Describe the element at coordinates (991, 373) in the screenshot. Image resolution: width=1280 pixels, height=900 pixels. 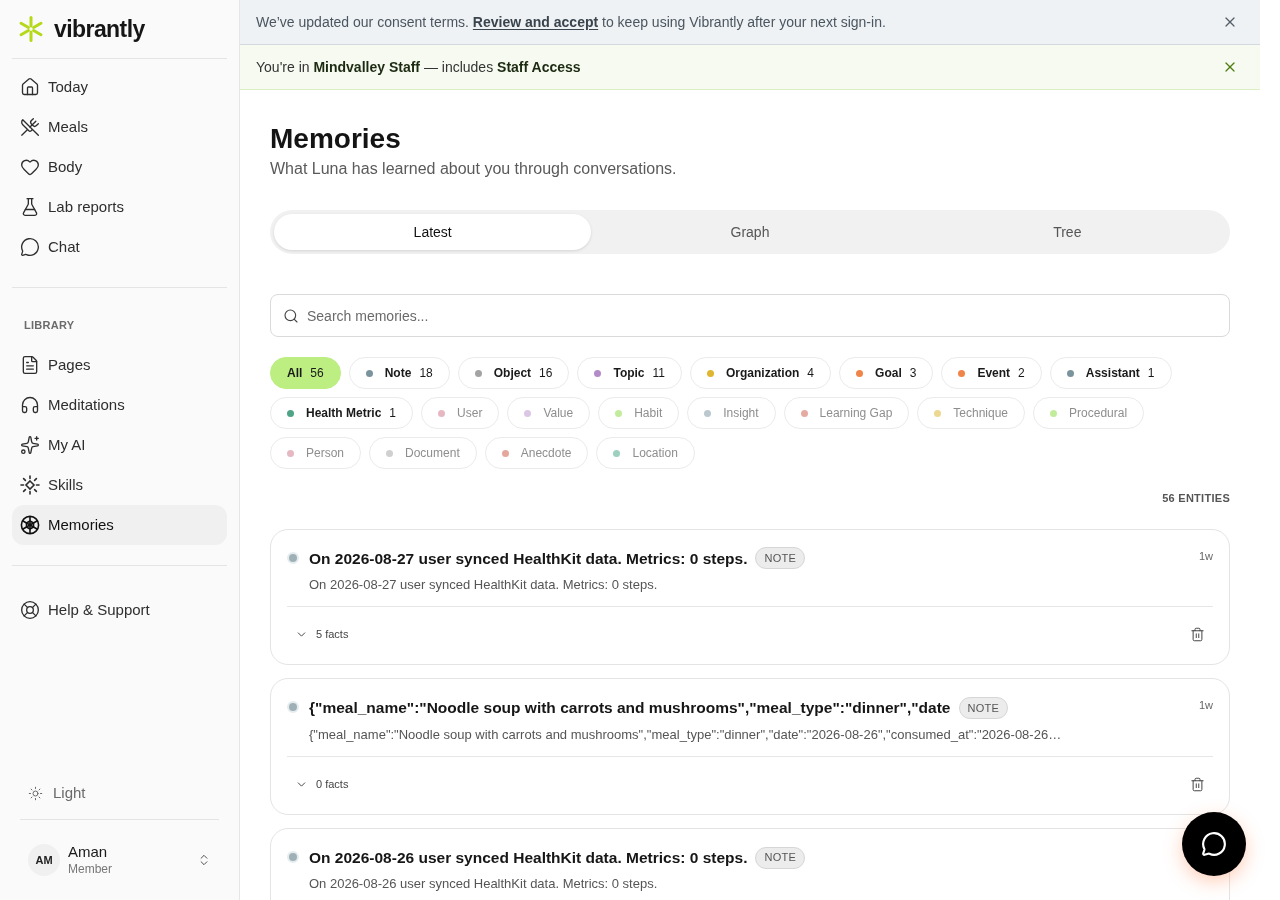
I see `filter-chip: Event 2` at that location.